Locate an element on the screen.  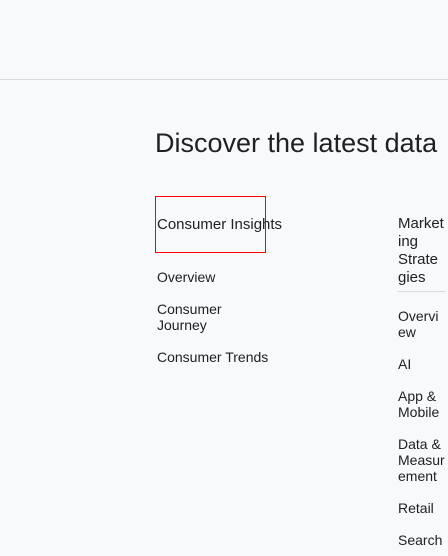
menu-link-consumer-trends: Consumer Trends is located at coordinates (215, 357).